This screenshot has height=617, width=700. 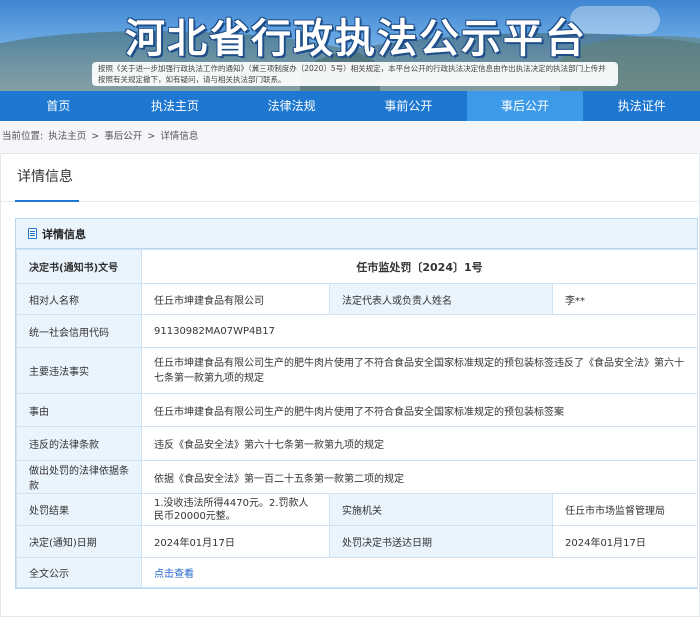 I want to click on document-icon, so click(x=32, y=233).